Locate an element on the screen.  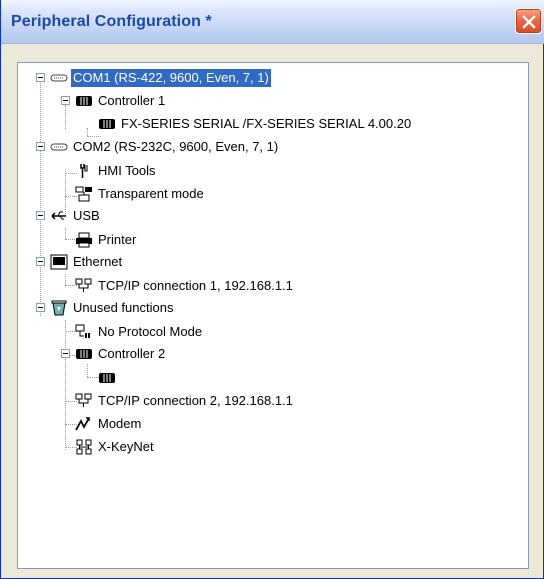
wrench-icon is located at coordinates (84, 171).